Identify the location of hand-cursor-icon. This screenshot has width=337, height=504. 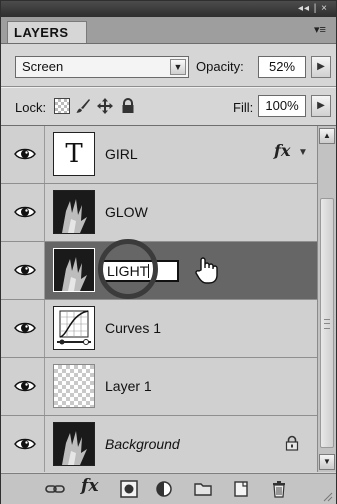
(206, 270).